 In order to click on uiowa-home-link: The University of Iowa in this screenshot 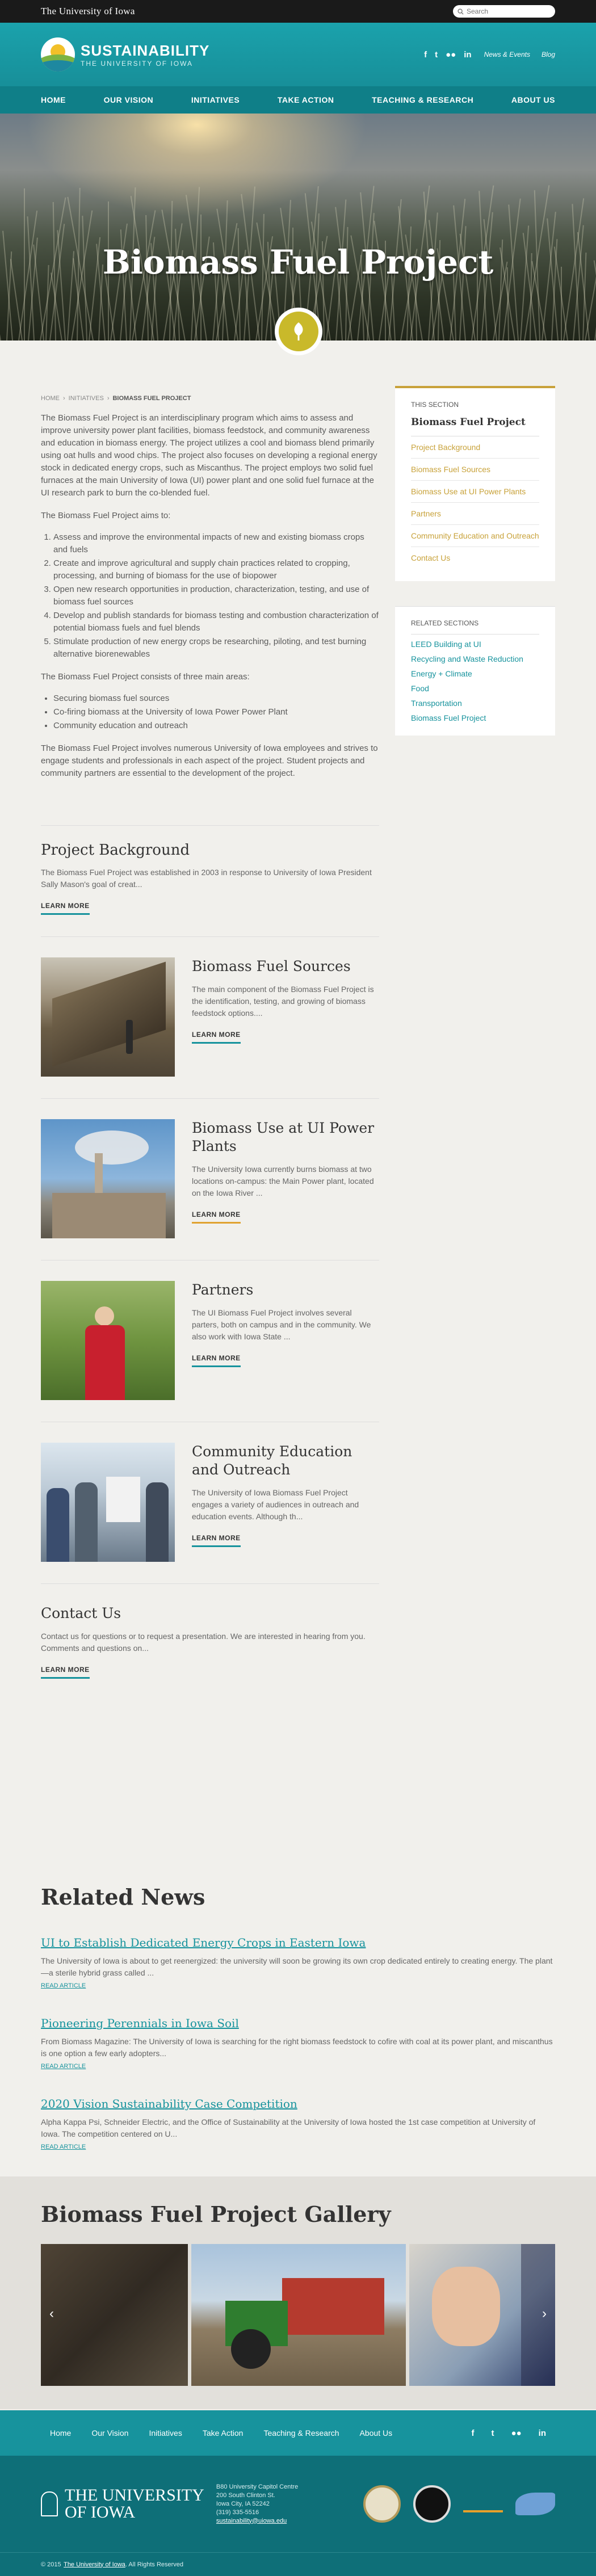, I will do `click(88, 11)`.